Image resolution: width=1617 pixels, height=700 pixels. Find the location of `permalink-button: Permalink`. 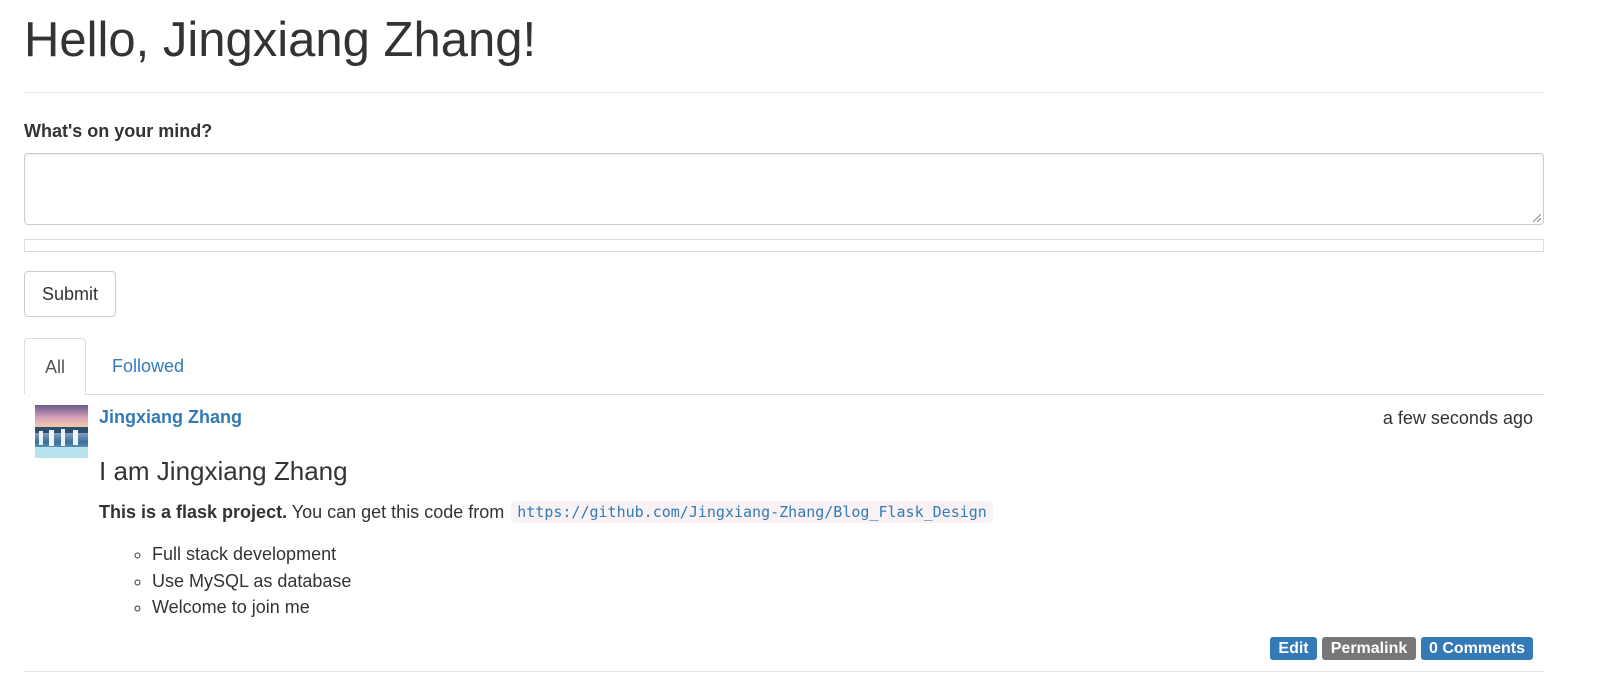

permalink-button: Permalink is located at coordinates (1369, 648).